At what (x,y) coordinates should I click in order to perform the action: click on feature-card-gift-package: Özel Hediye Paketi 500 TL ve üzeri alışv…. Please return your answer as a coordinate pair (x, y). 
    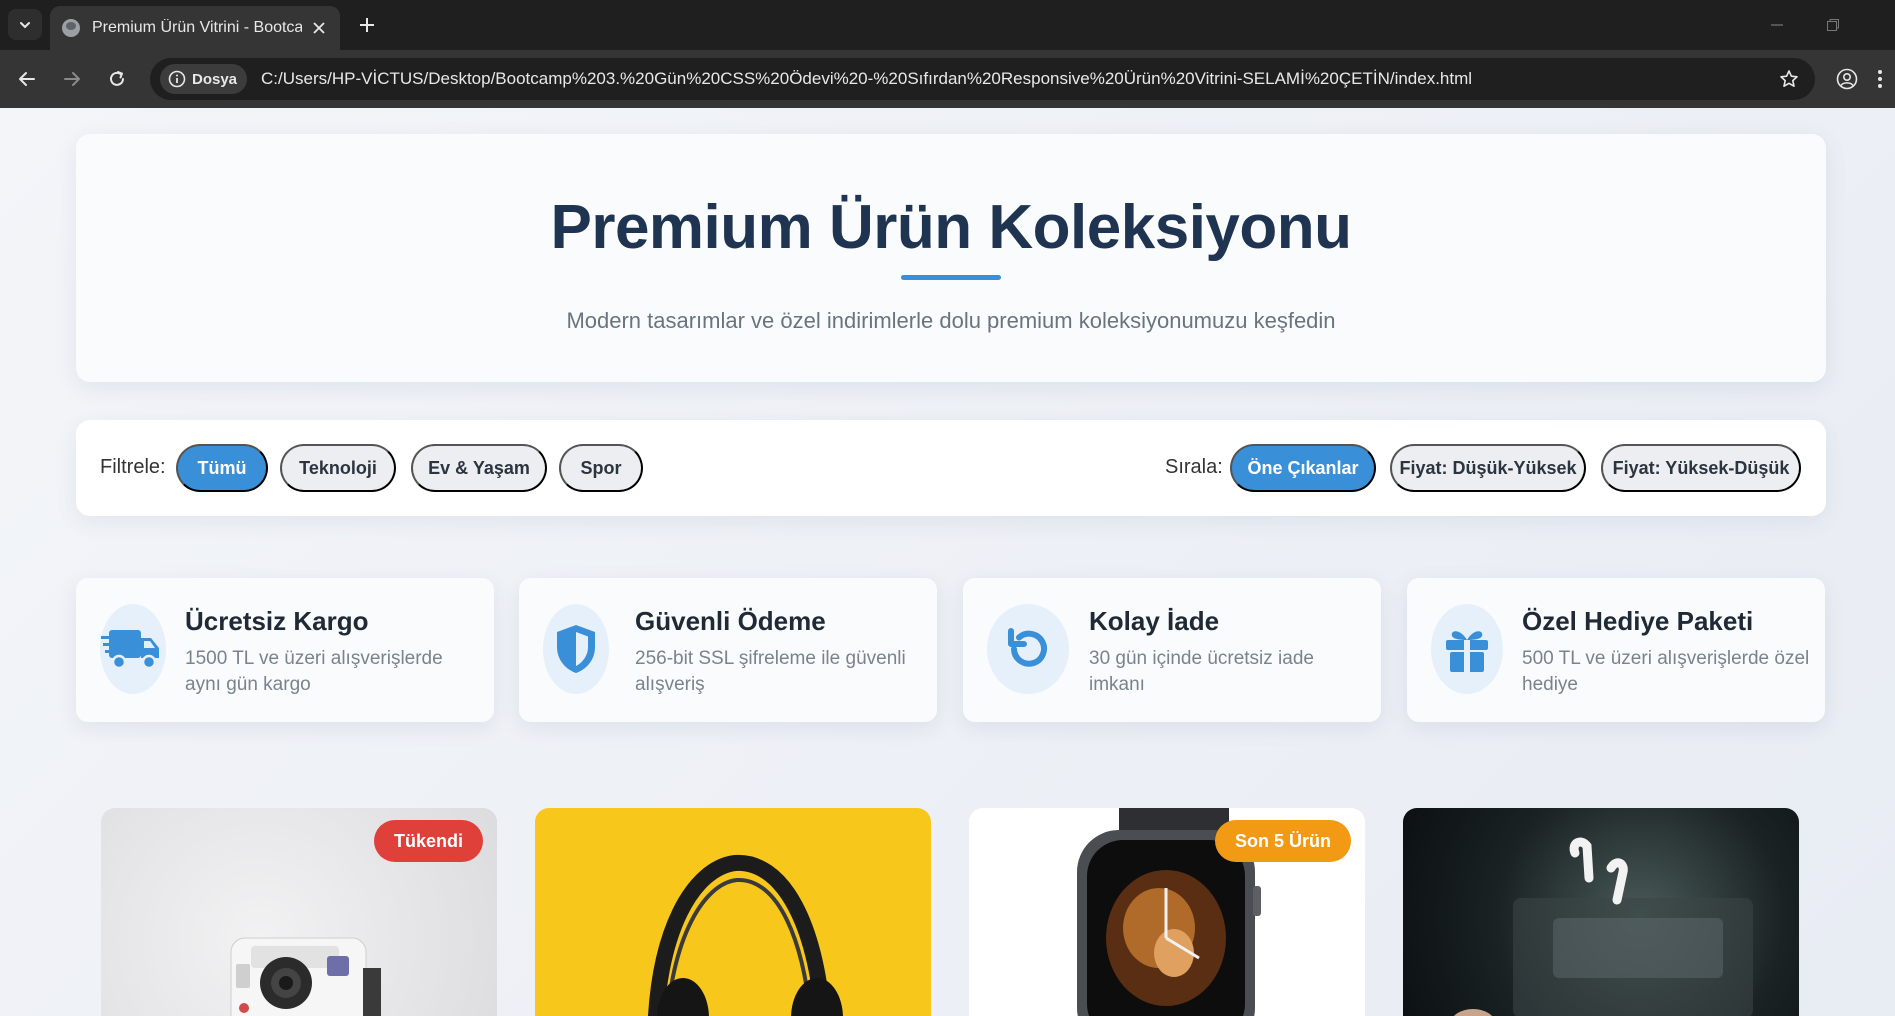
    Looking at the image, I should click on (1616, 650).